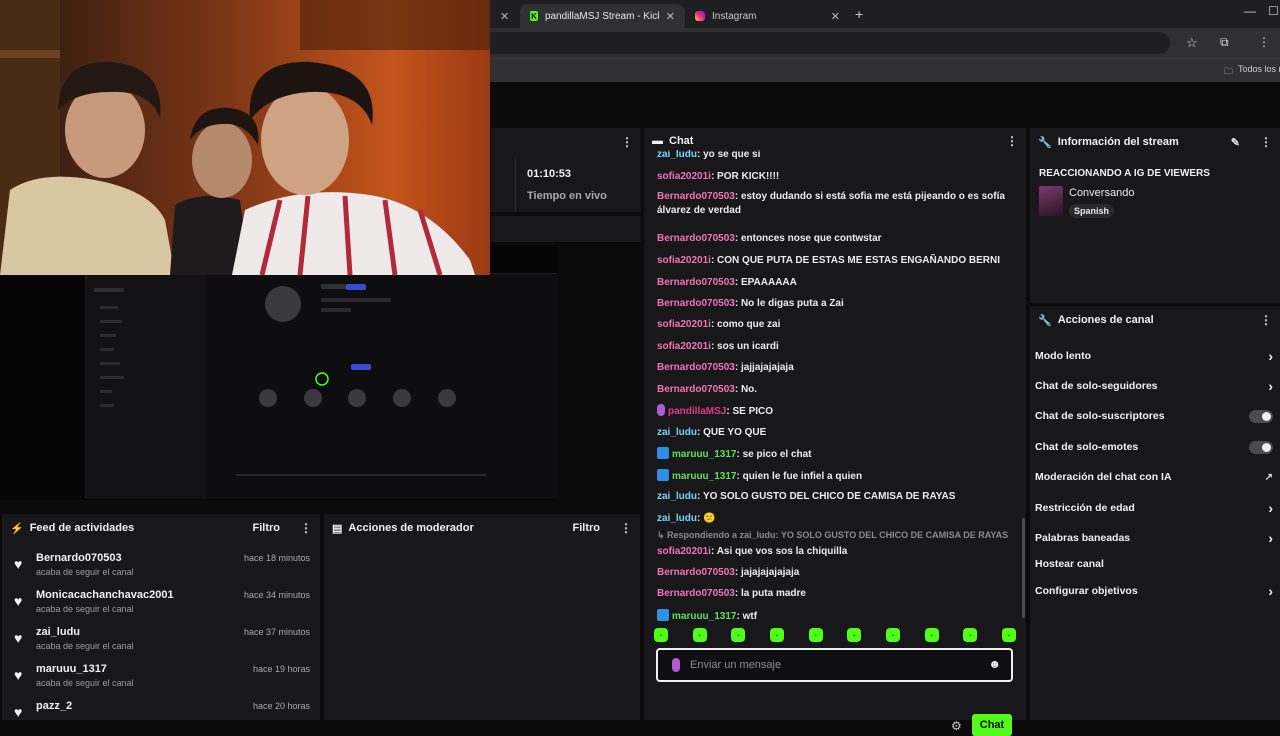  Describe the element at coordinates (1154, 564) in the screenshot. I see `channel-action-item: Hostear canal` at that location.